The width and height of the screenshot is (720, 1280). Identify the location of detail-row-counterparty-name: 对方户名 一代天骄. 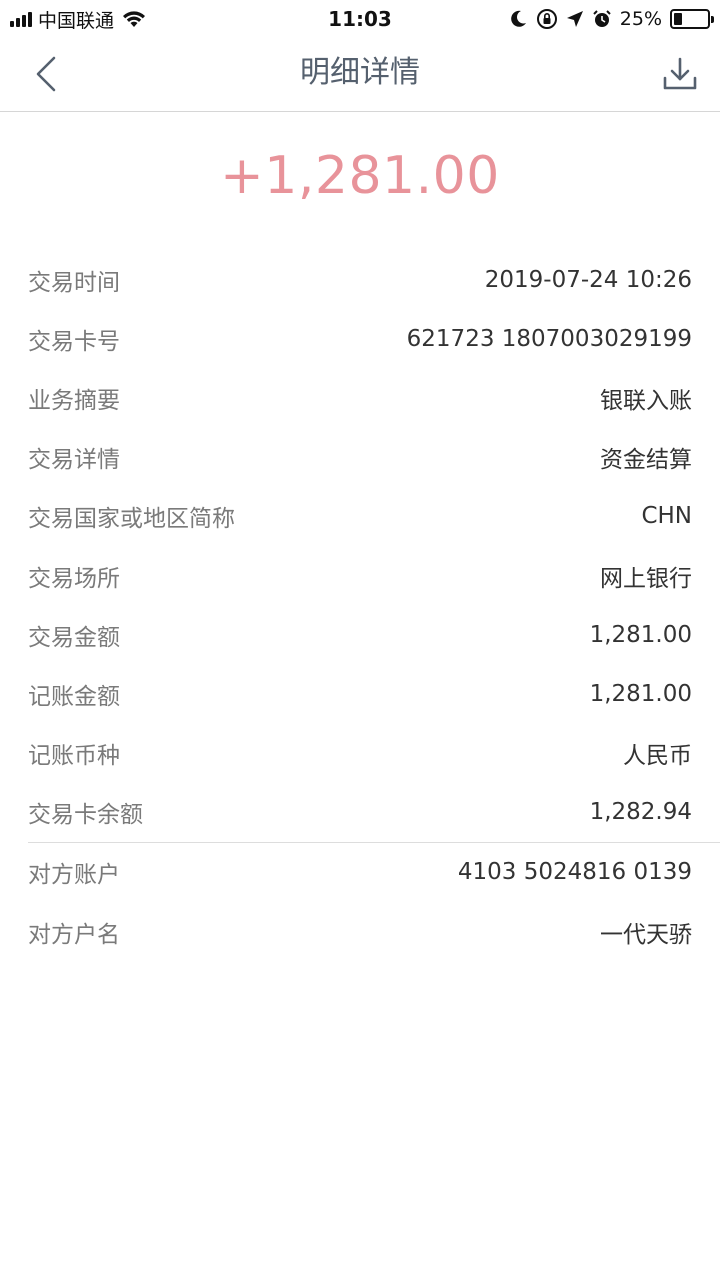
(360, 931).